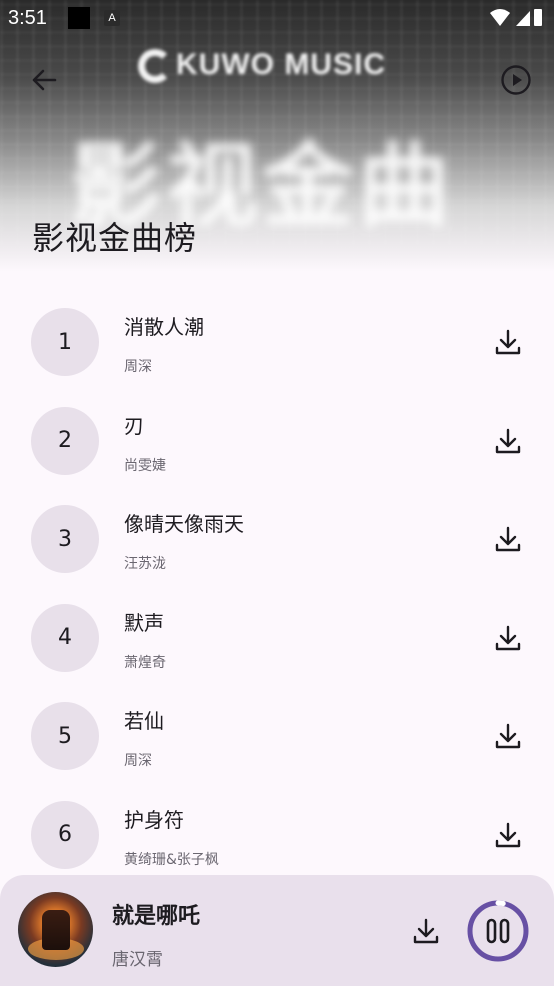  I want to click on song-artist: 汪苏泷, so click(145, 564).